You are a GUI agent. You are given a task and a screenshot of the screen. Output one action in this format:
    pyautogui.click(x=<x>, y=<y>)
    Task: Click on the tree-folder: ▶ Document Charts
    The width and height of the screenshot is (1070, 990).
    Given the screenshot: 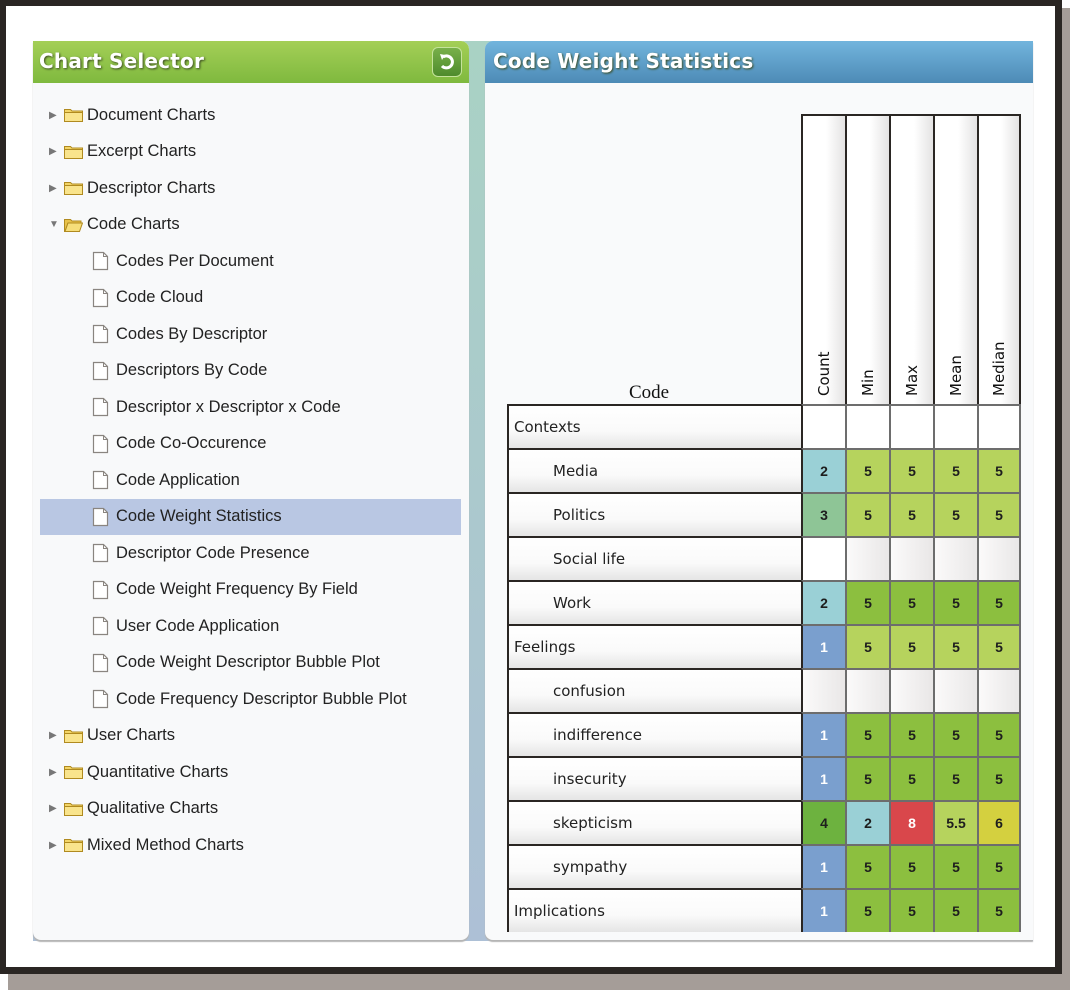 What is the action you would take?
    pyautogui.click(x=251, y=115)
    